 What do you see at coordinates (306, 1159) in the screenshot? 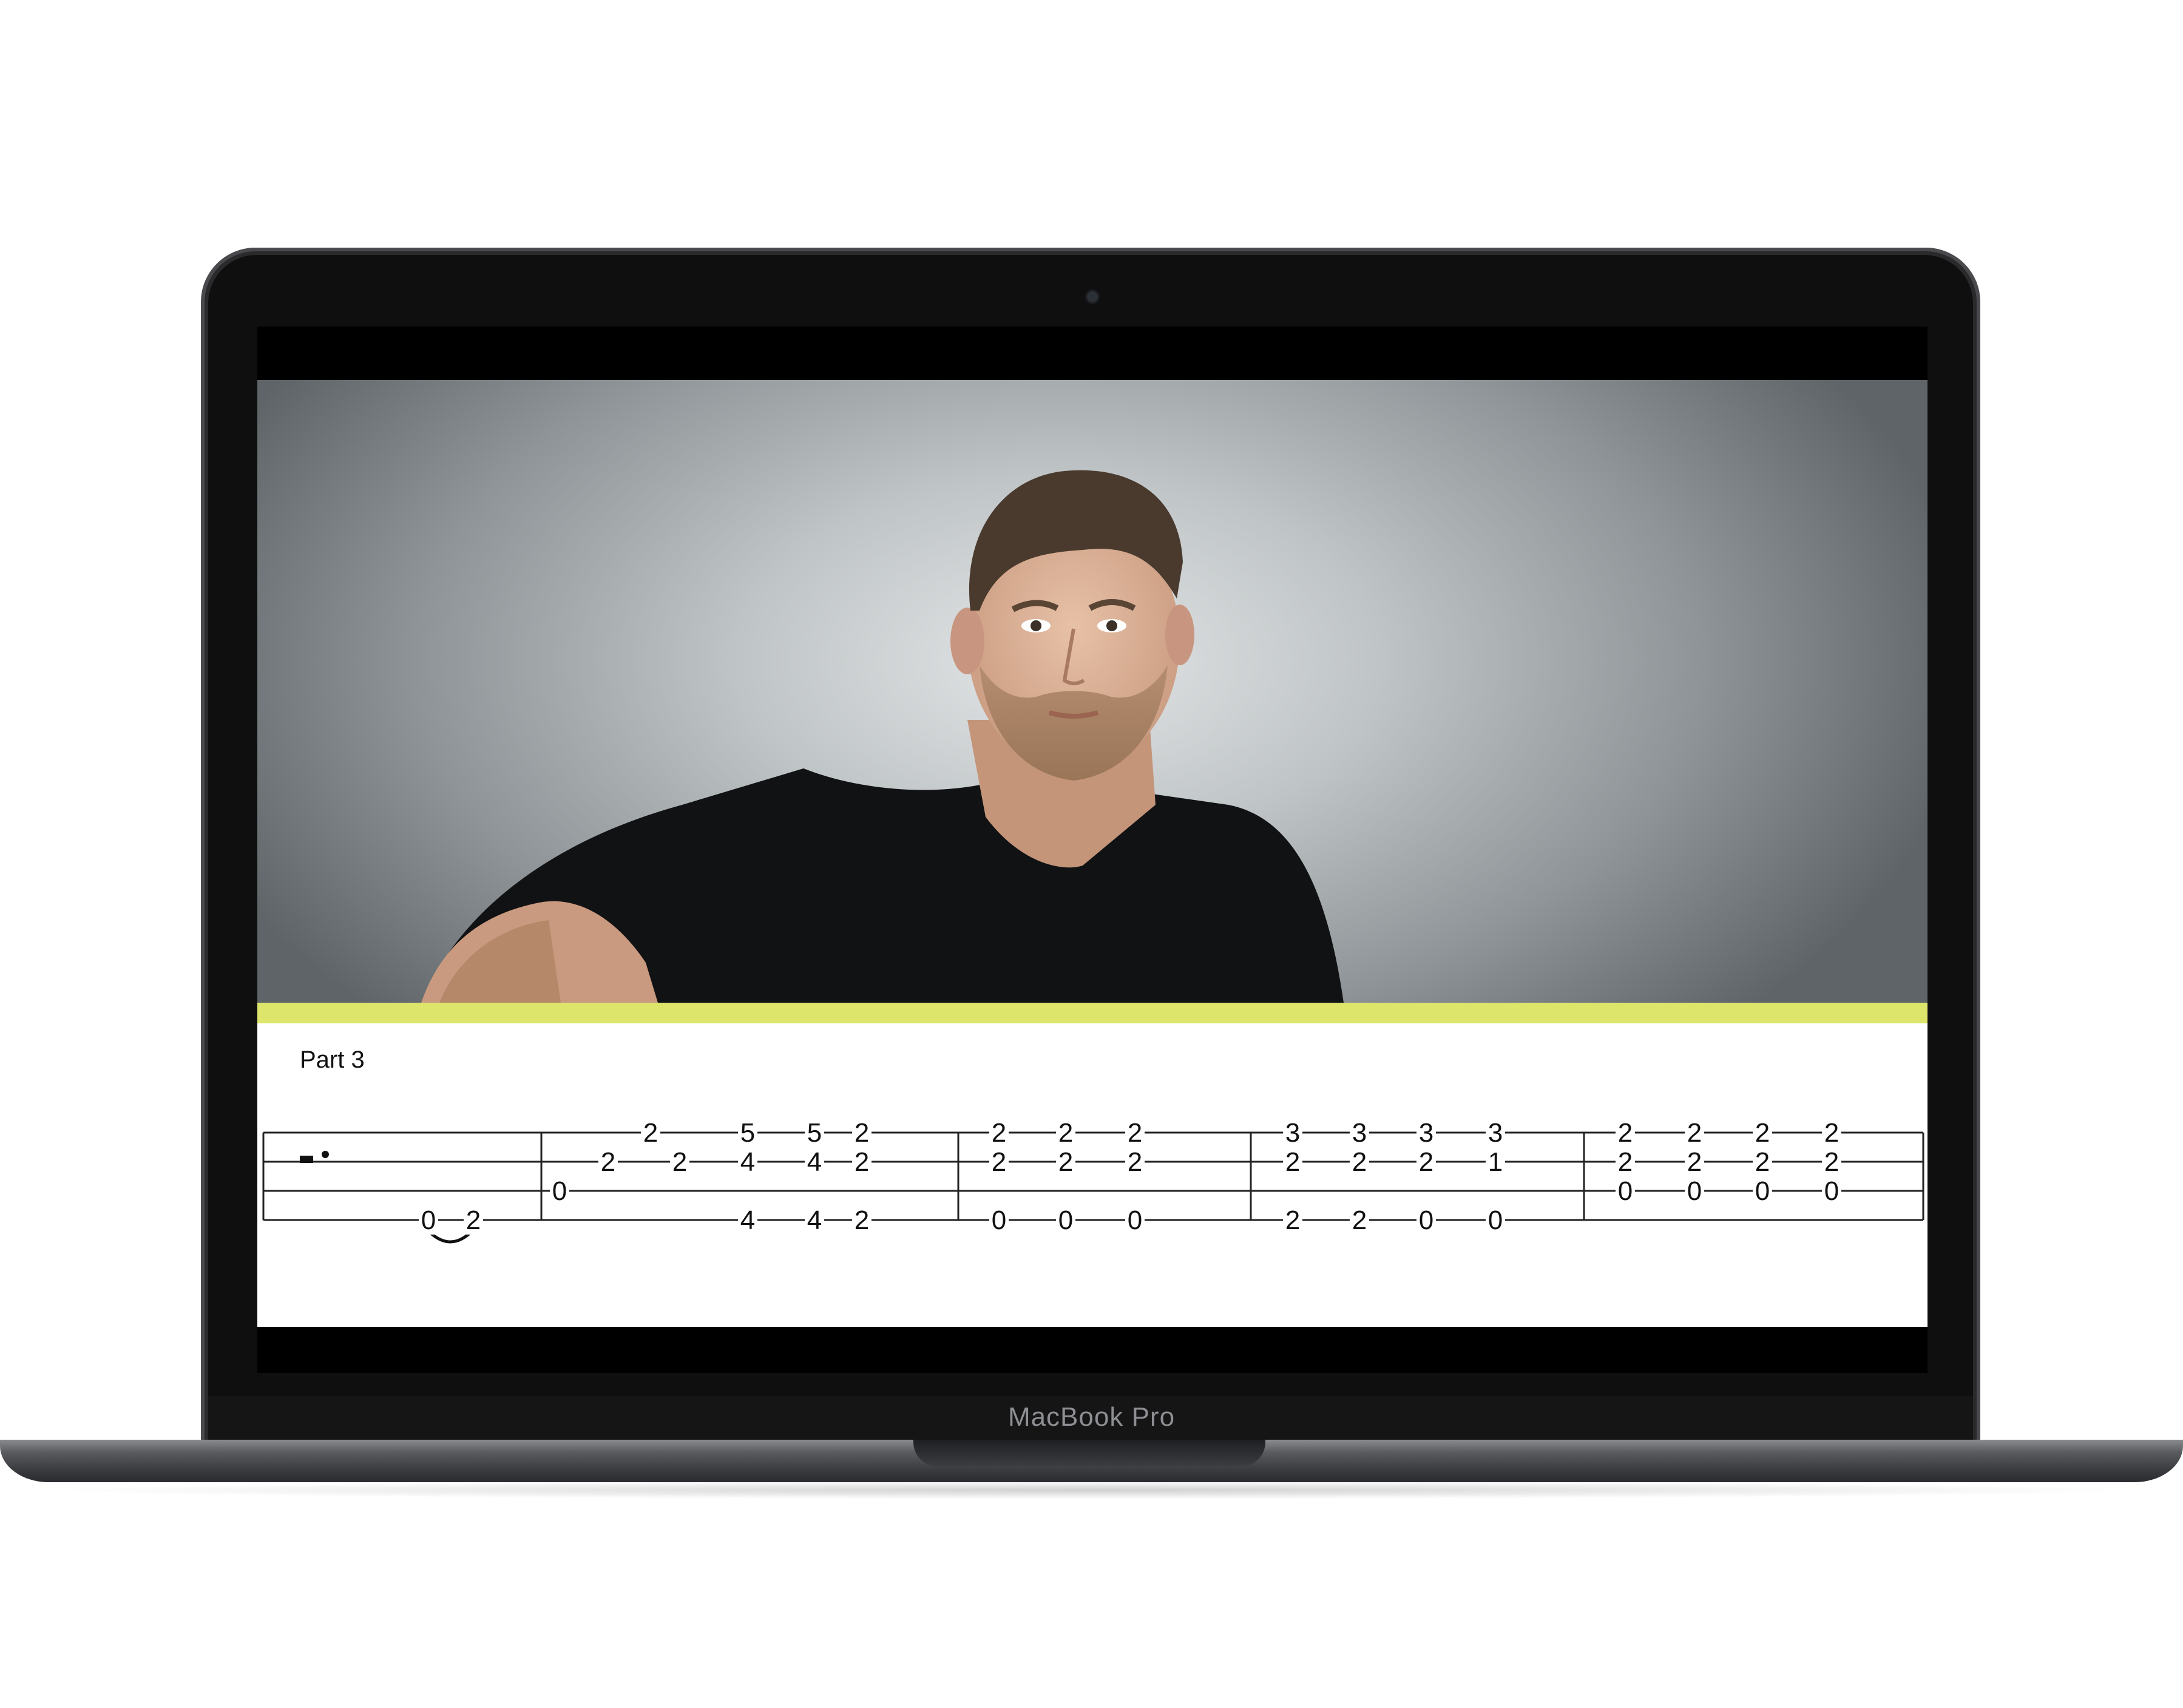
I see `rest-symbol` at bounding box center [306, 1159].